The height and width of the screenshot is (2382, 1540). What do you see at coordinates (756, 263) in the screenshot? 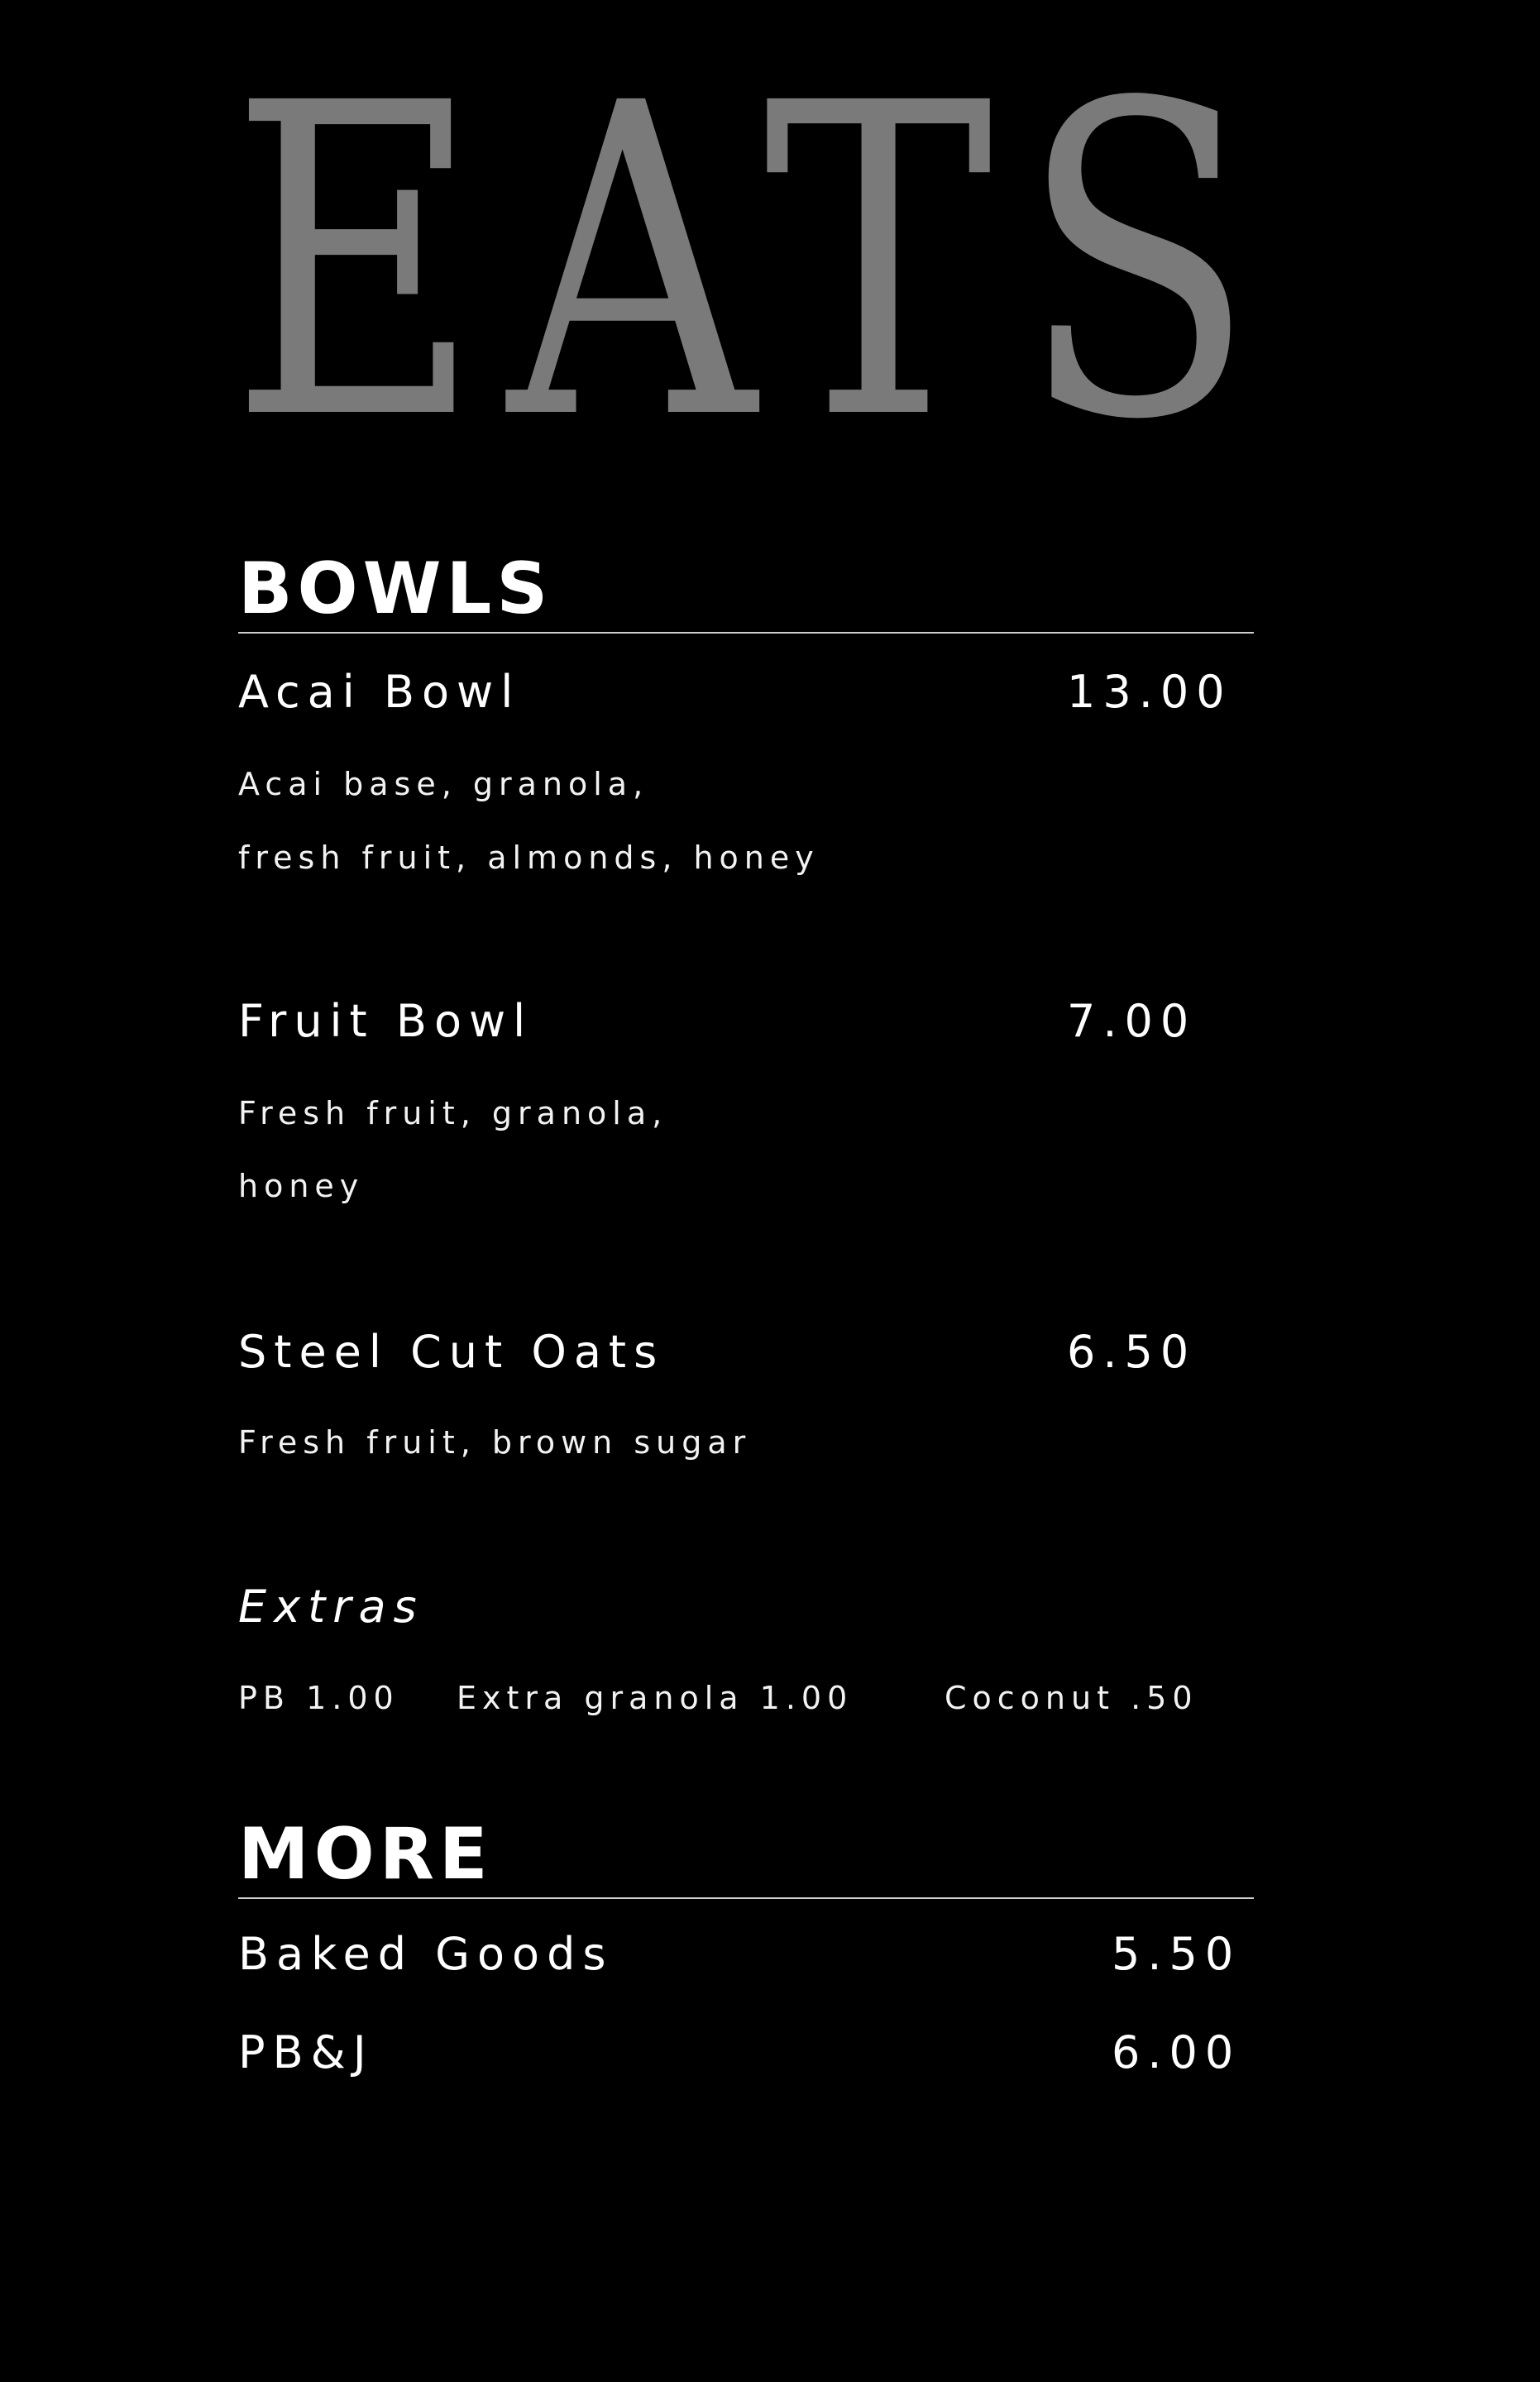
I see `logo-wordmark: EATS` at bounding box center [756, 263].